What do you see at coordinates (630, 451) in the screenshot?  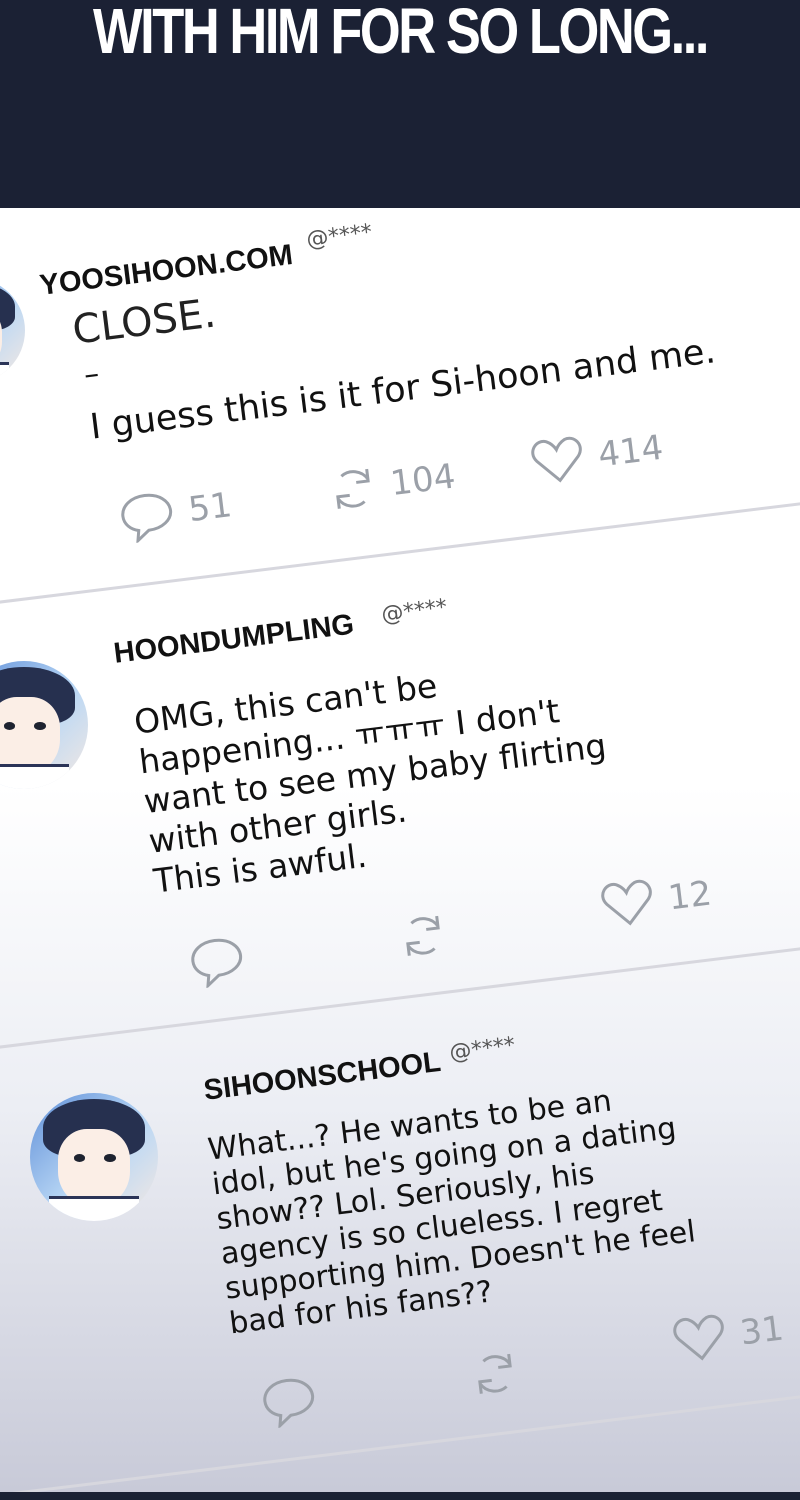 I see `like-count: 414` at bounding box center [630, 451].